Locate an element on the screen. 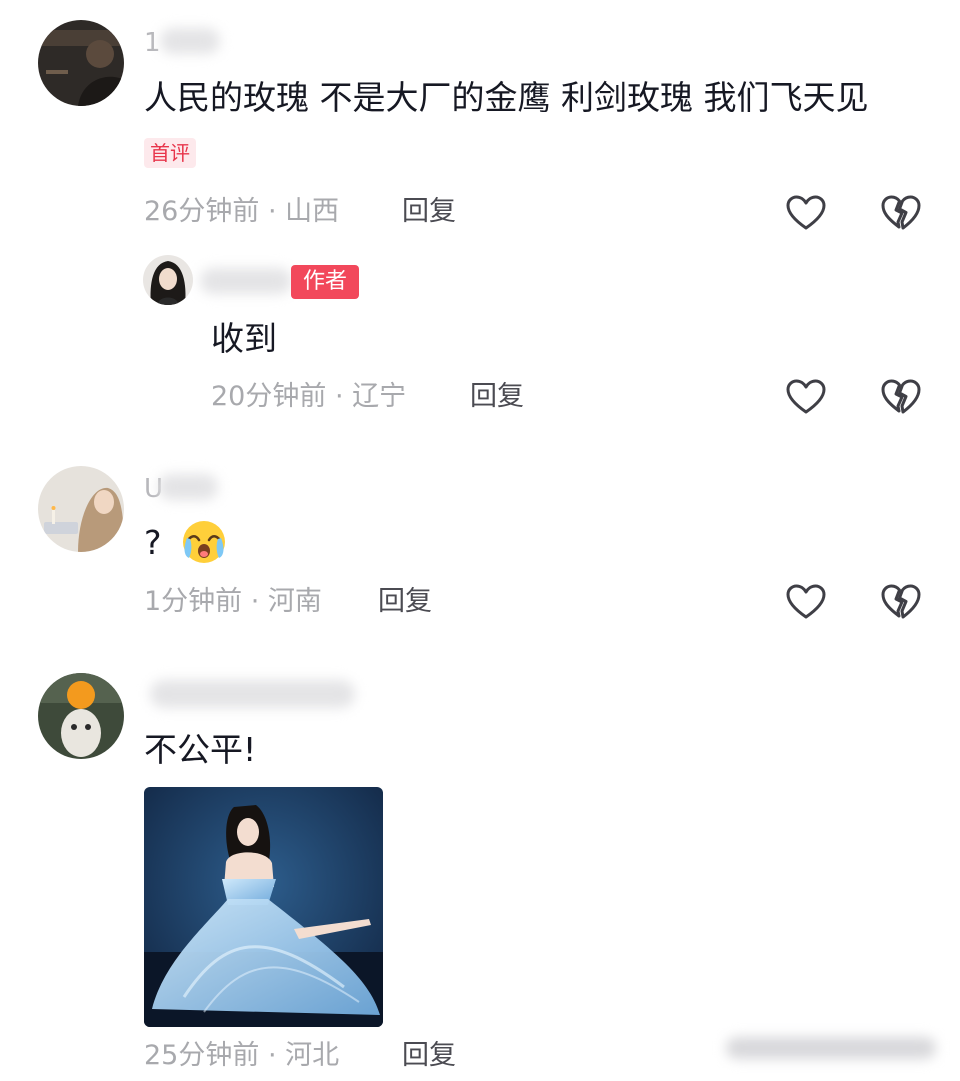 Image resolution: width=960 pixels, height=1081 pixels. comment-1-reply-button: 回复 is located at coordinates (429, 212).